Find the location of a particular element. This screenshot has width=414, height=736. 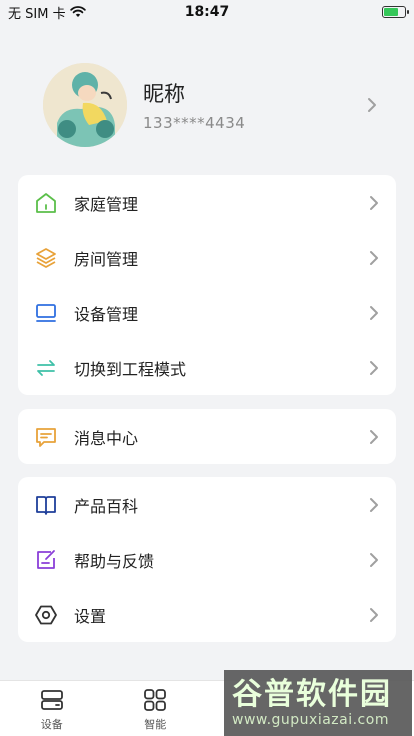

layers-icon is located at coordinates (46, 258).